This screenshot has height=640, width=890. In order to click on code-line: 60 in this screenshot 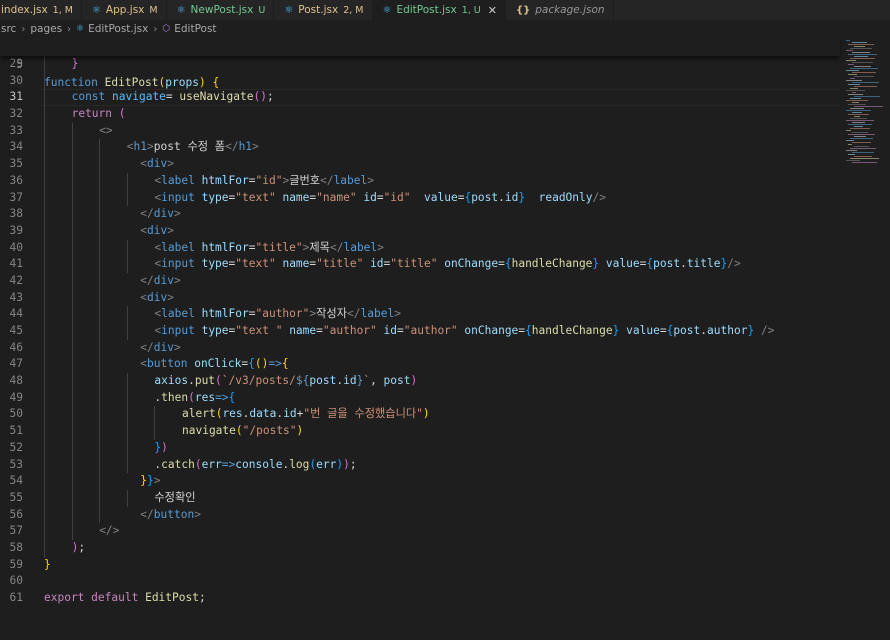, I will do `click(420, 581)`.